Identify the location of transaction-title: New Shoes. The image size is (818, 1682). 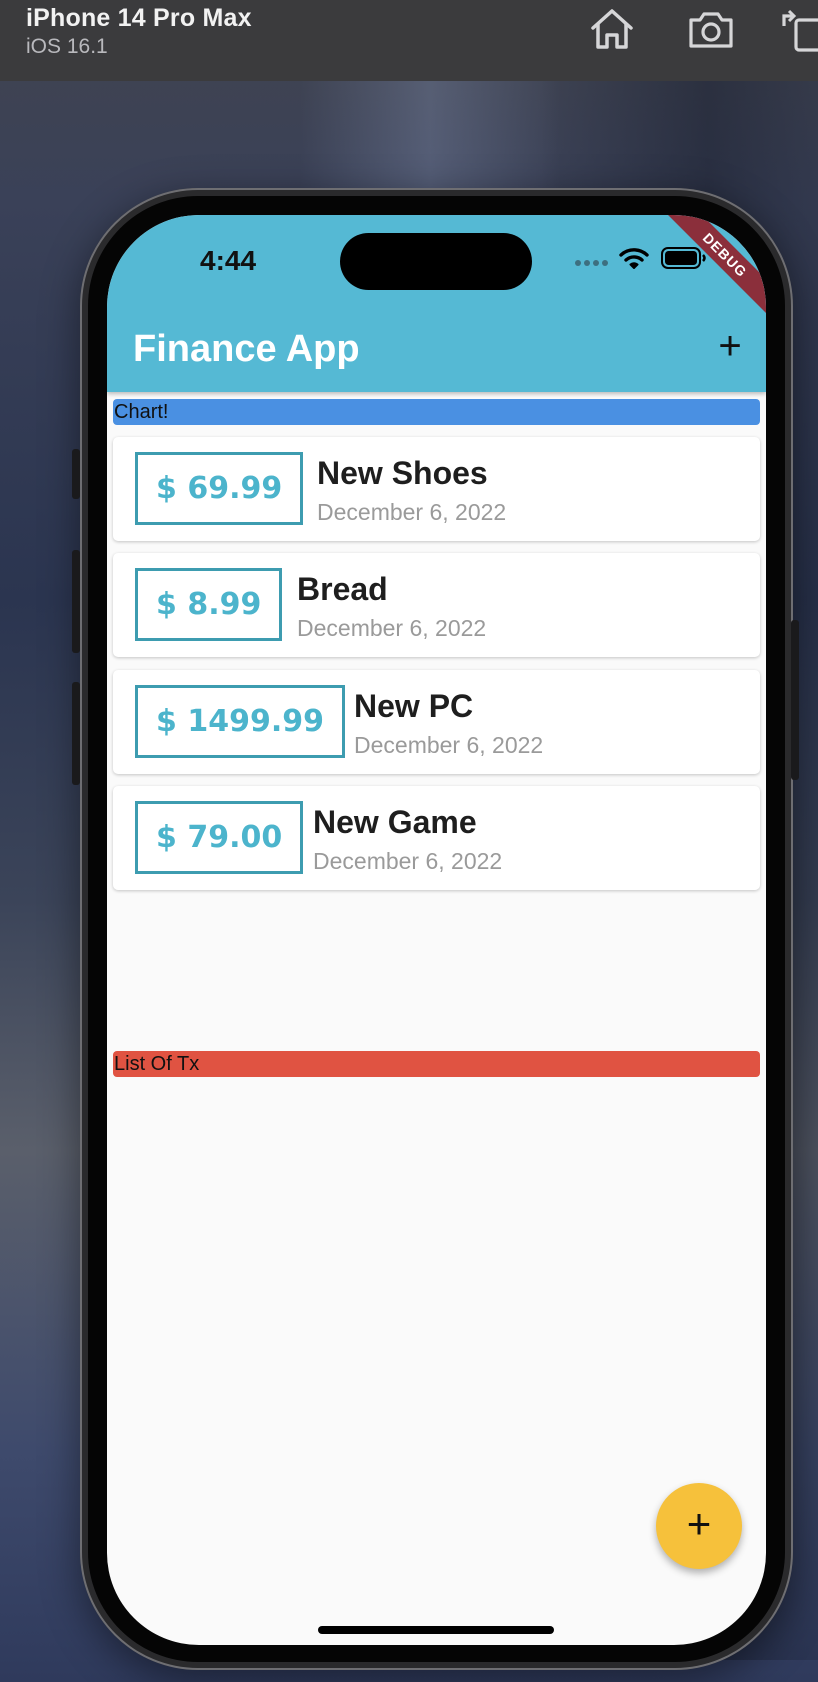
(402, 473).